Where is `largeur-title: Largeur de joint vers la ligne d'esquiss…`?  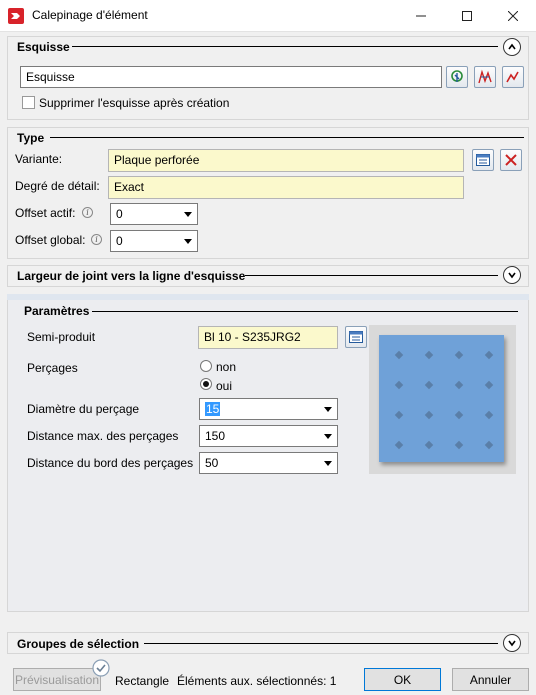 largeur-title: Largeur de joint vers la ligne d'esquiss… is located at coordinates (131, 276).